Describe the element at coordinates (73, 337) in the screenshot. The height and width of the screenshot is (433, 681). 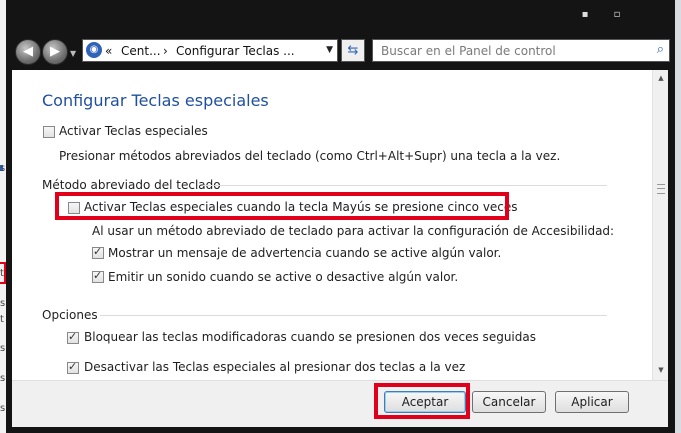
I see `lock-modifiers-checkbox` at that location.